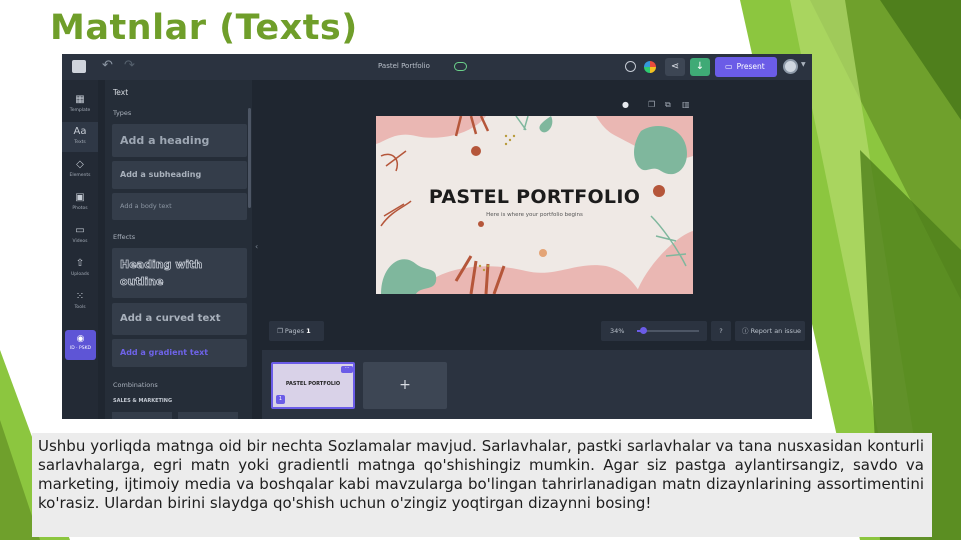 Image resolution: width=961 pixels, height=540 pixels. Describe the element at coordinates (256, 246) in the screenshot. I see `collapse-panel-icon: ‹` at that location.